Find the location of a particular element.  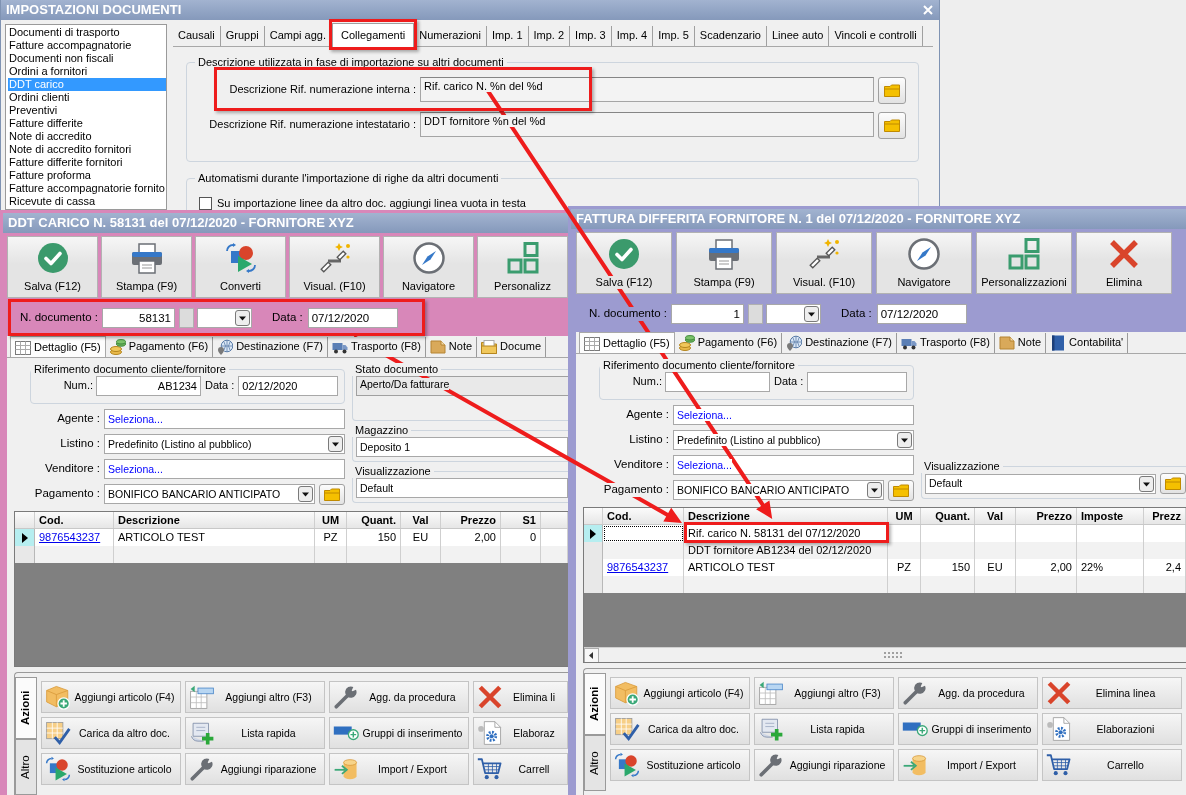

action-button: Elimina linea is located at coordinates (1112, 693).